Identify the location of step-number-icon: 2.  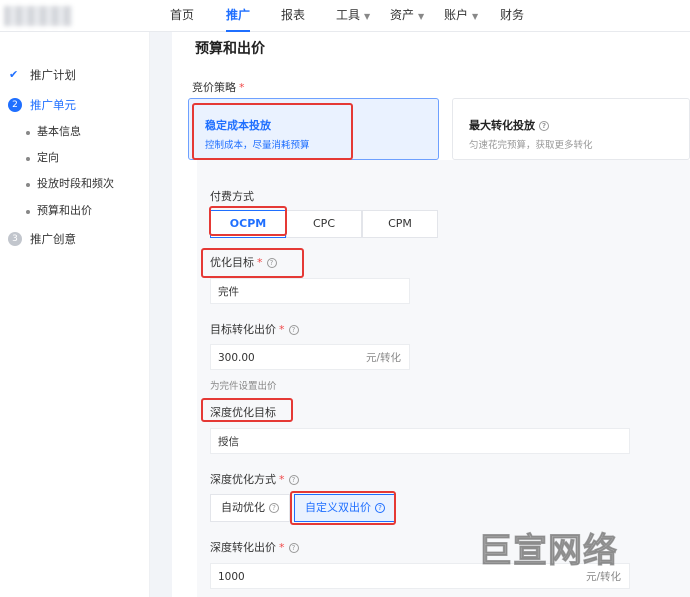
(15, 105).